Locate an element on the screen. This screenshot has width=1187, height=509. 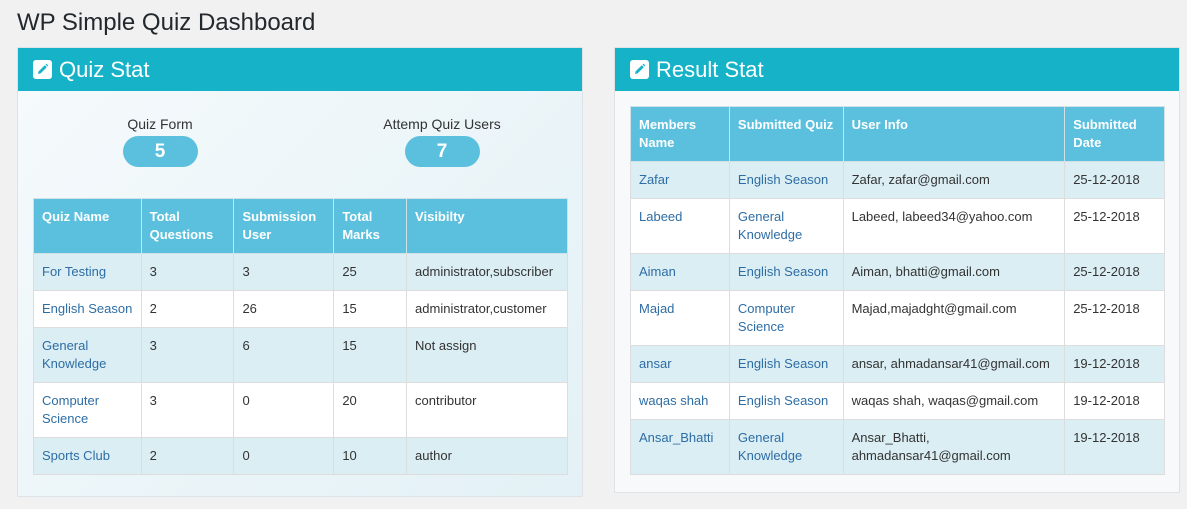
member-name-link: waqas shah is located at coordinates (680, 401).